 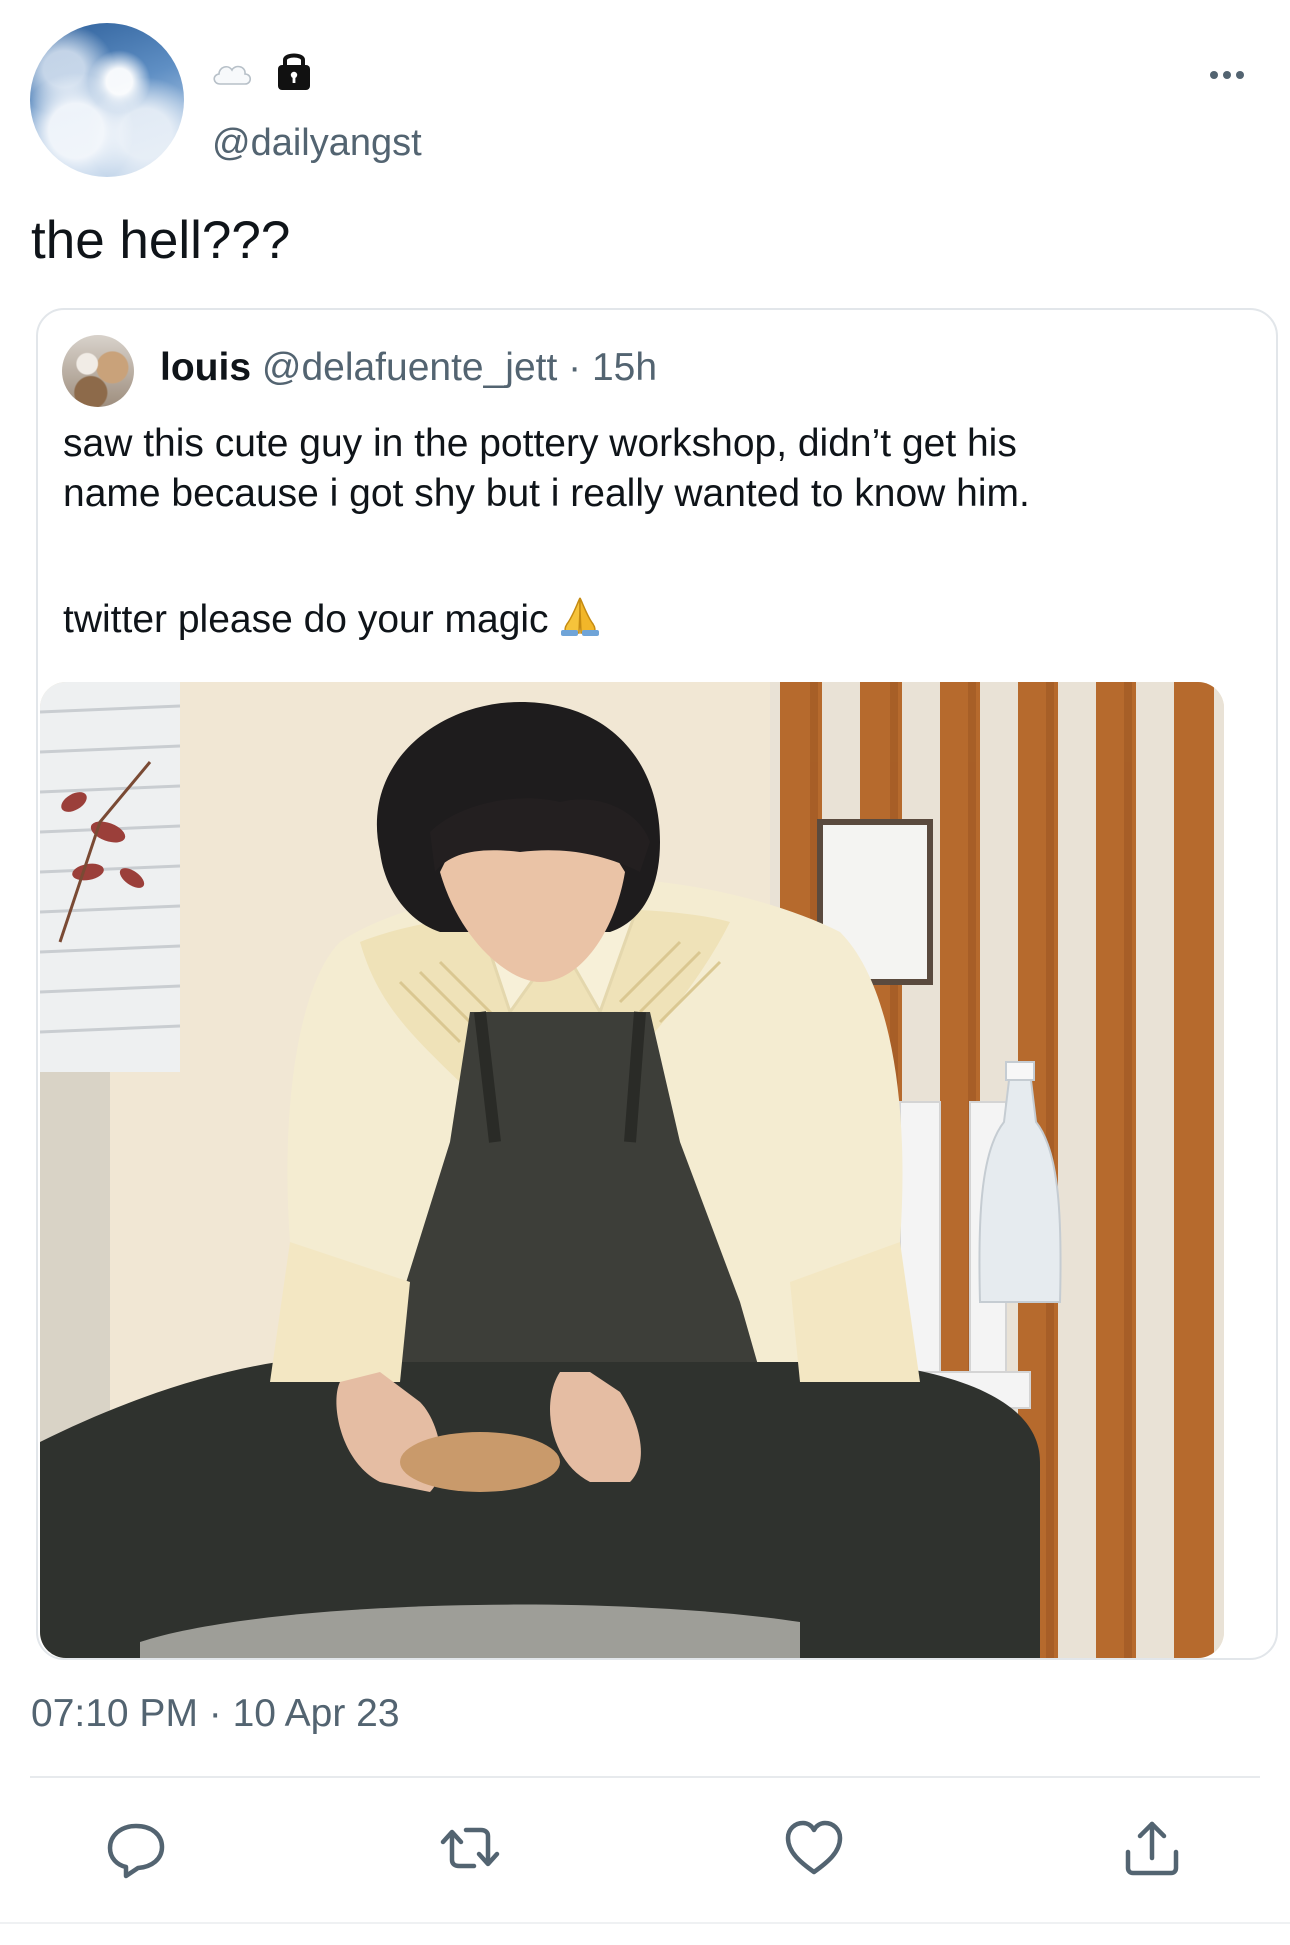 What do you see at coordinates (215, 1713) in the screenshot?
I see `tweet-timestamp: 07:10 PM · 10 Apr 23` at bounding box center [215, 1713].